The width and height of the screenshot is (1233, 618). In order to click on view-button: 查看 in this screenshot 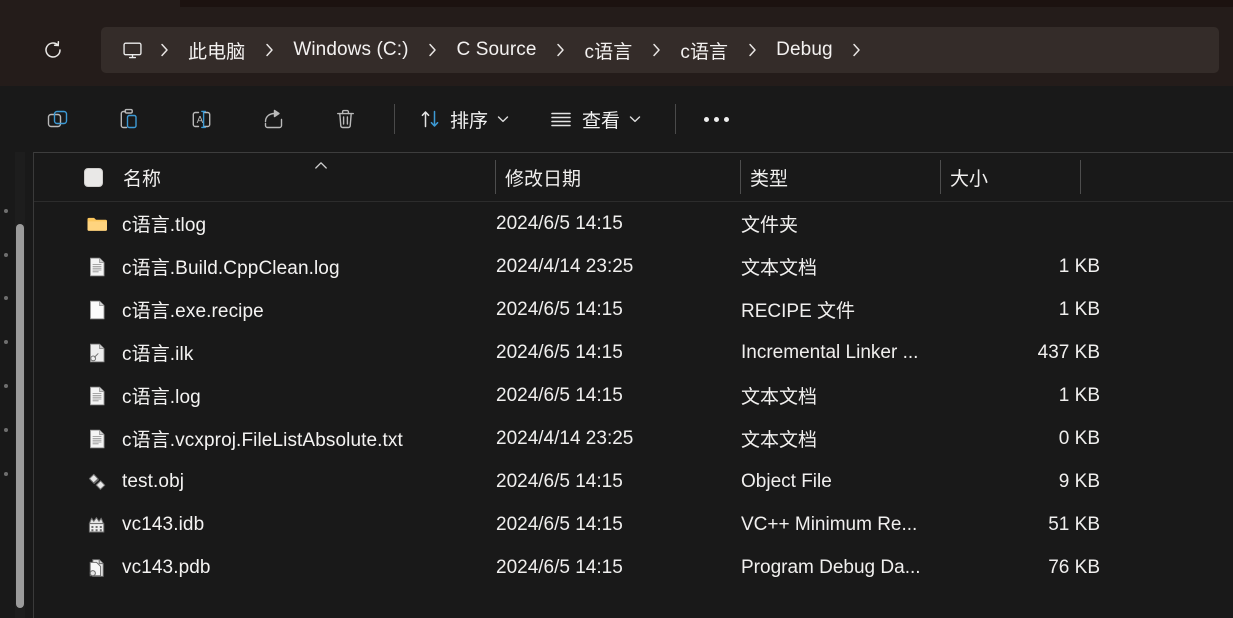, I will do `click(595, 119)`.